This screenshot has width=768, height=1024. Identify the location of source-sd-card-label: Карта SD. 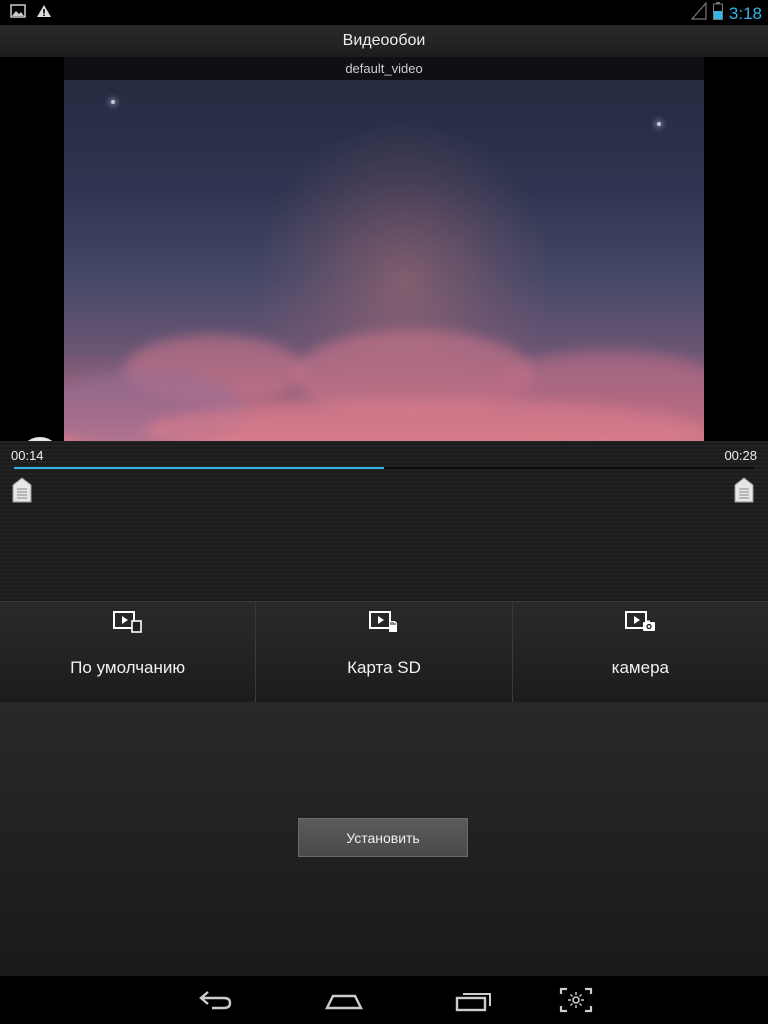
(384, 667).